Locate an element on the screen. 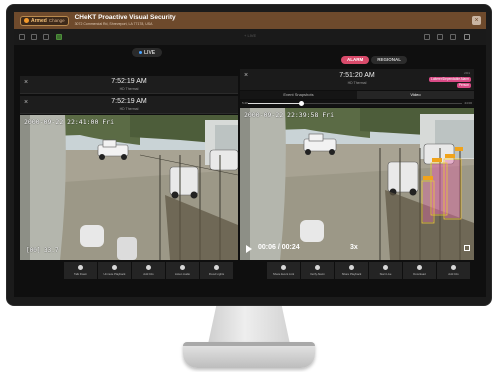  monitor-stand-base is located at coordinates (249, 355).